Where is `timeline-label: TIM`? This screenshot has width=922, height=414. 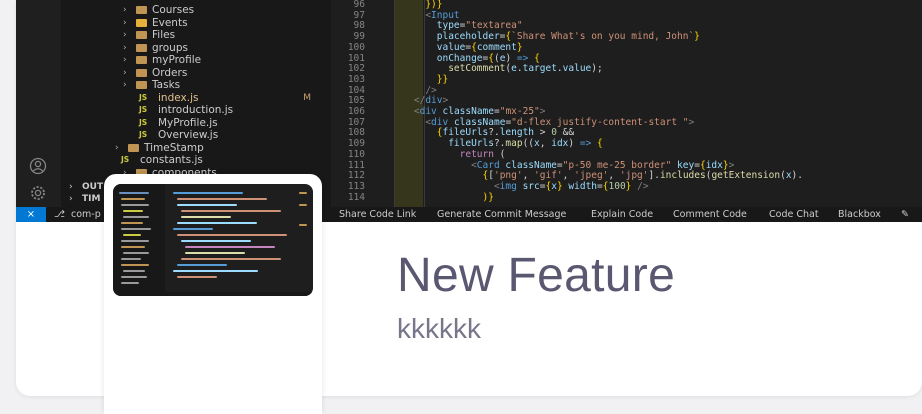
timeline-label: TIM is located at coordinates (91, 199).